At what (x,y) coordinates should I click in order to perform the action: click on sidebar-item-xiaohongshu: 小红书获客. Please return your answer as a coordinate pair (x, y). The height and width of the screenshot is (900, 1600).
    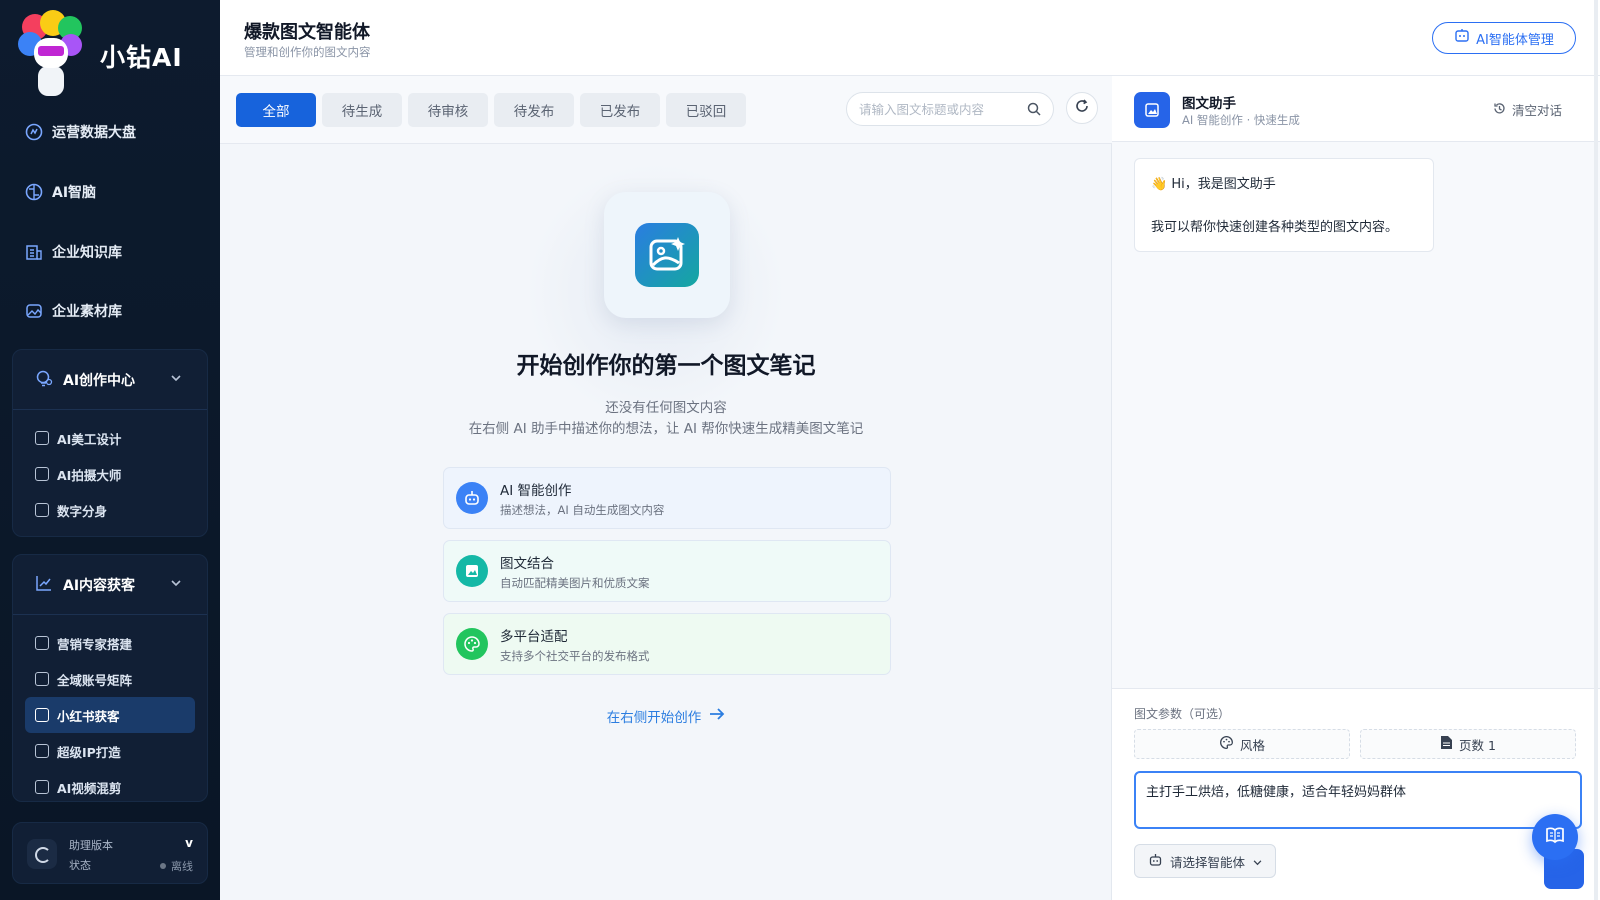
    Looking at the image, I should click on (110, 715).